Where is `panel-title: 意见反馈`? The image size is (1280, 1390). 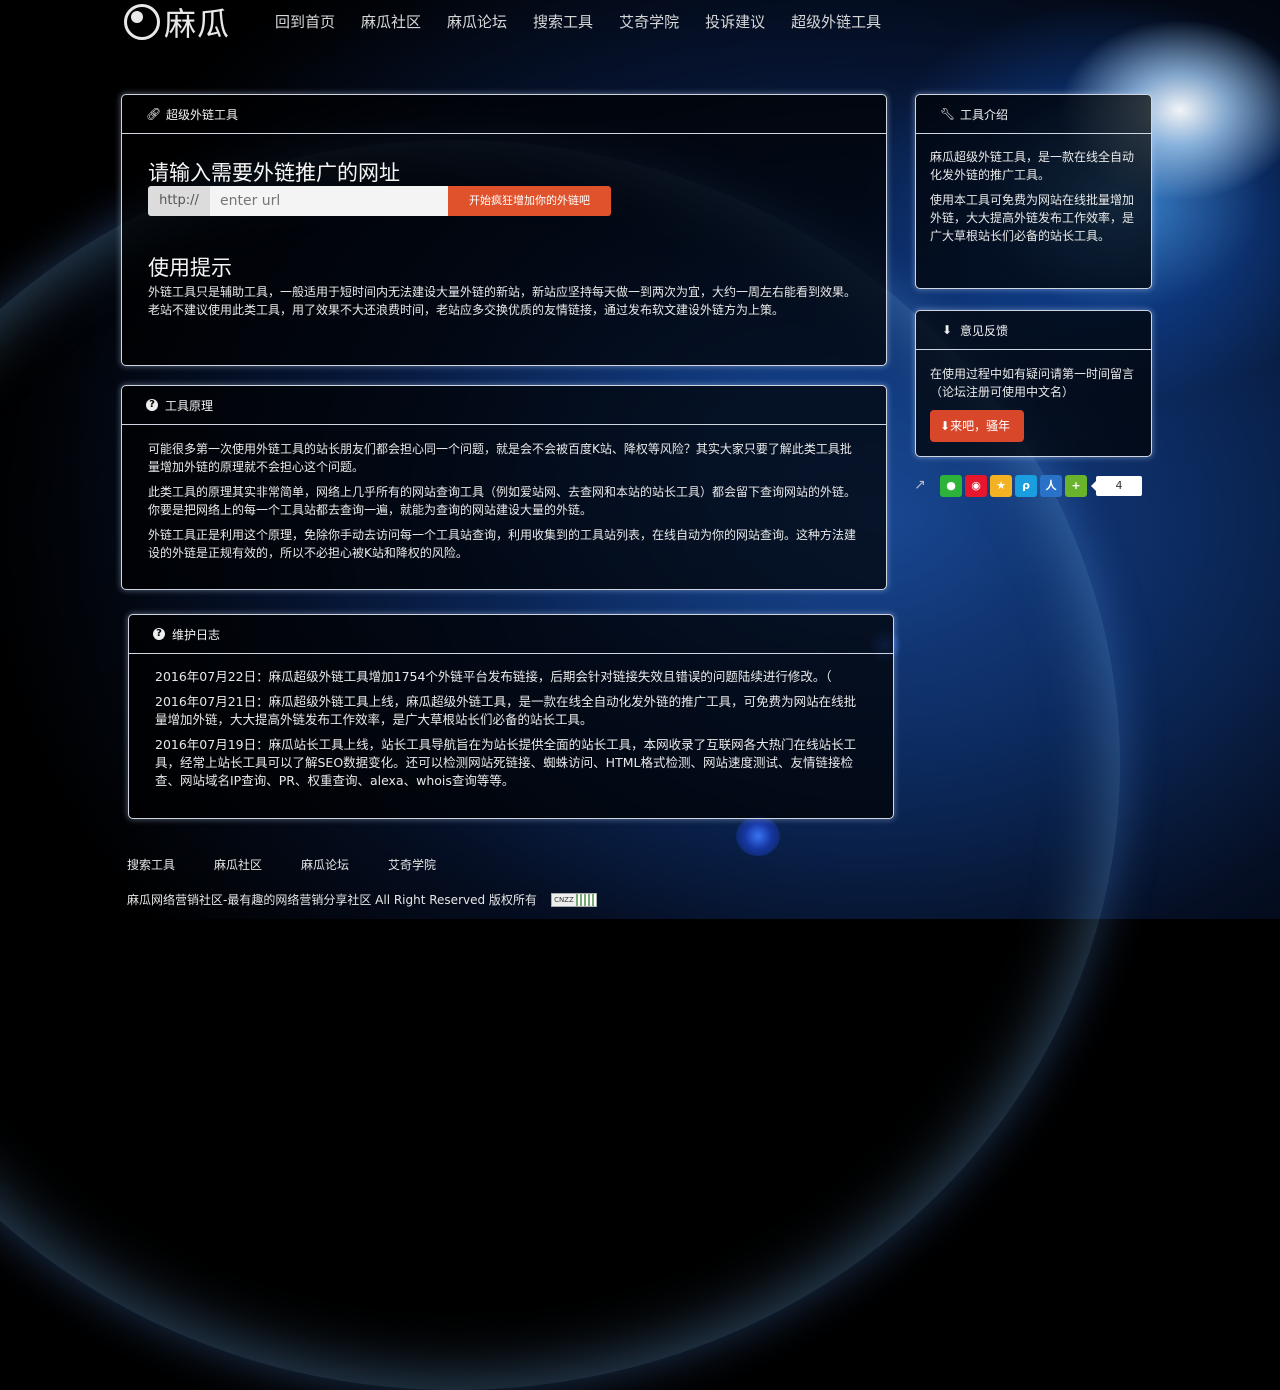
panel-title: 意见反馈 is located at coordinates (984, 330).